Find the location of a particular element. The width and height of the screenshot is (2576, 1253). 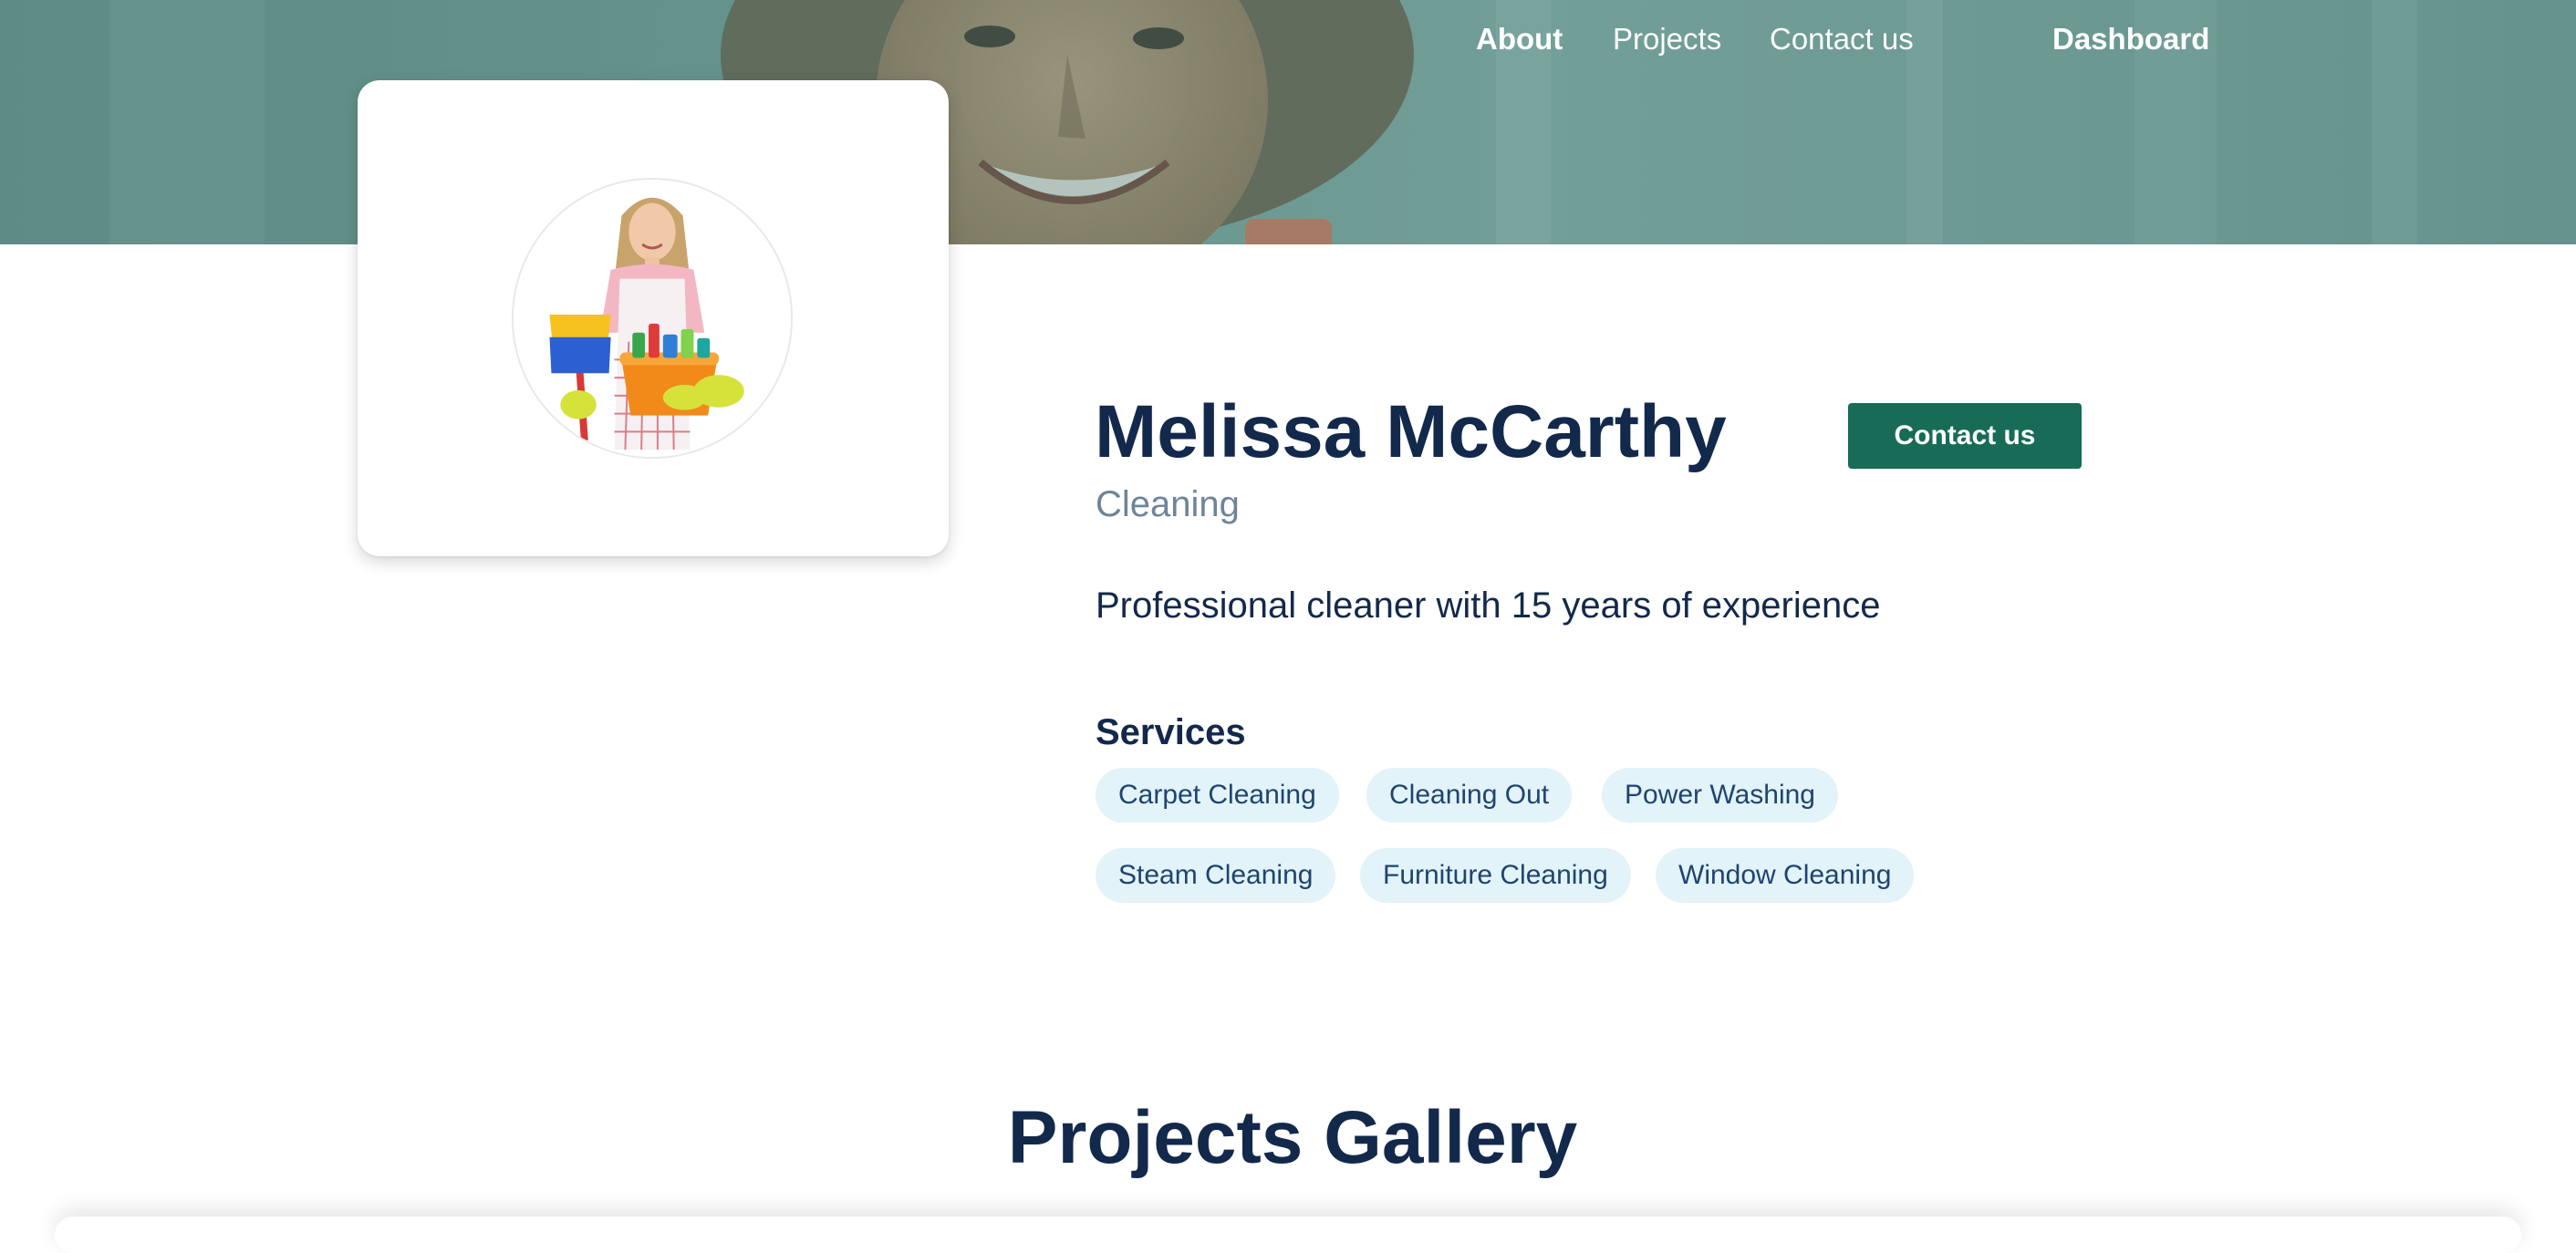

avatar is located at coordinates (652, 318).